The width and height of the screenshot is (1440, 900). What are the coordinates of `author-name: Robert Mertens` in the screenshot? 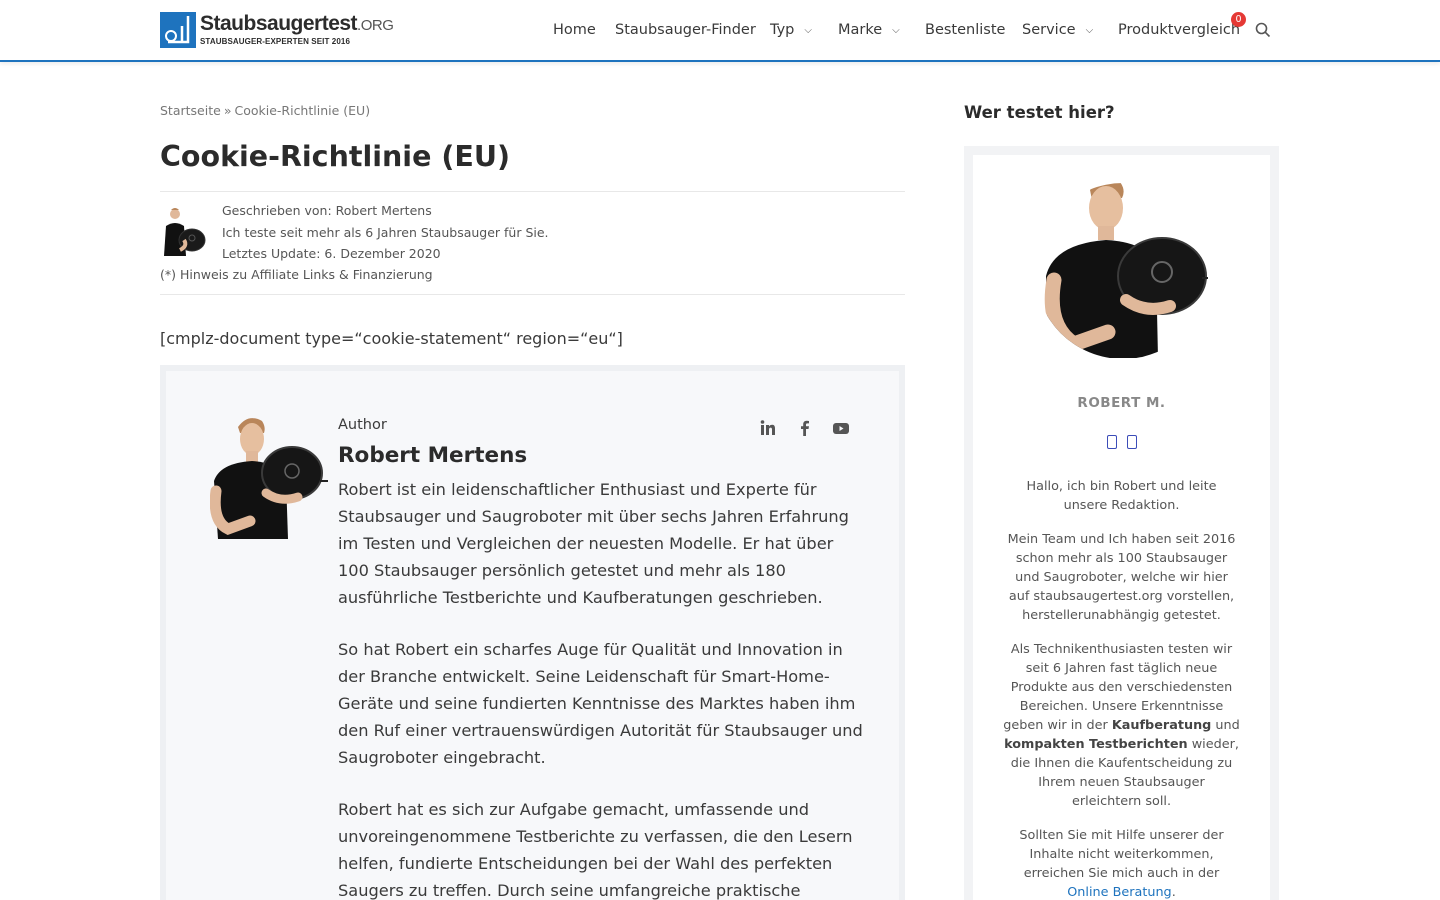 It's located at (433, 455).